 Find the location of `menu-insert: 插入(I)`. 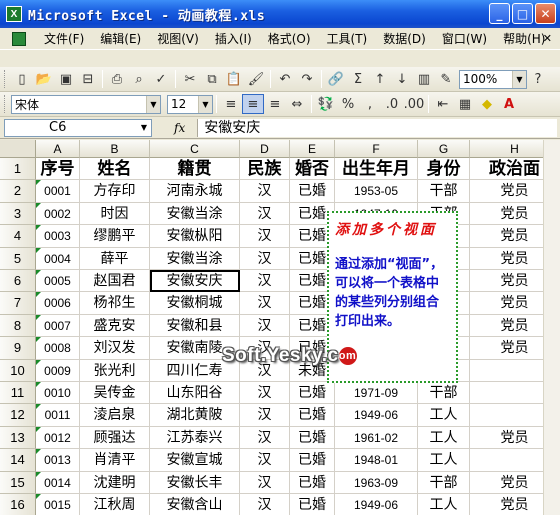

menu-insert: 插入(I) is located at coordinates (233, 39).